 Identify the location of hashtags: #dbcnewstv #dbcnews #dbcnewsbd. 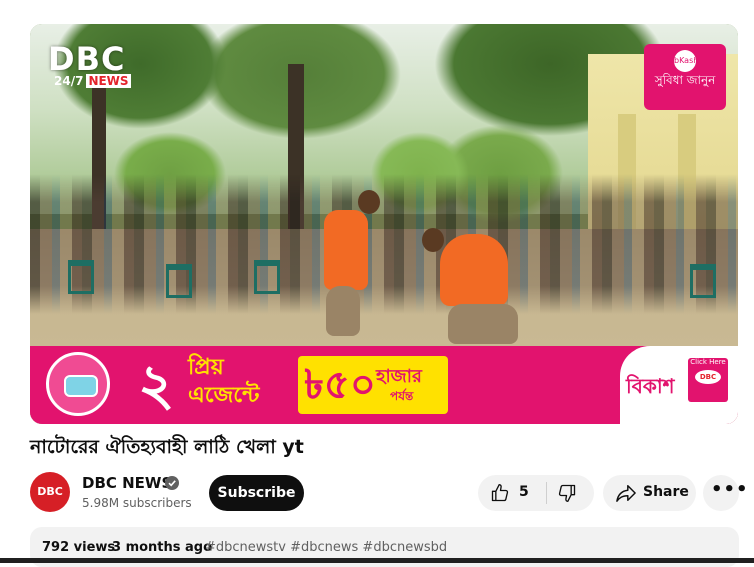
(326, 547).